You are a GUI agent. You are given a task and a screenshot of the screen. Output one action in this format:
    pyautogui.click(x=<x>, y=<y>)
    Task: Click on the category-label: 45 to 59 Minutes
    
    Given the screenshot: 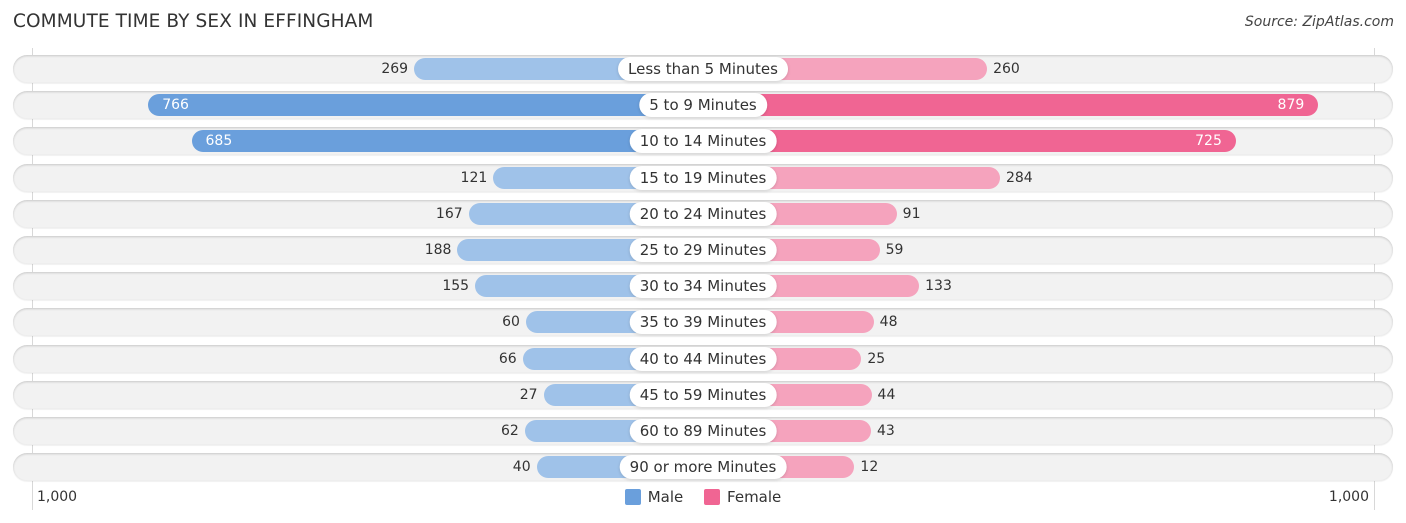 What is the action you would take?
    pyautogui.click(x=703, y=395)
    